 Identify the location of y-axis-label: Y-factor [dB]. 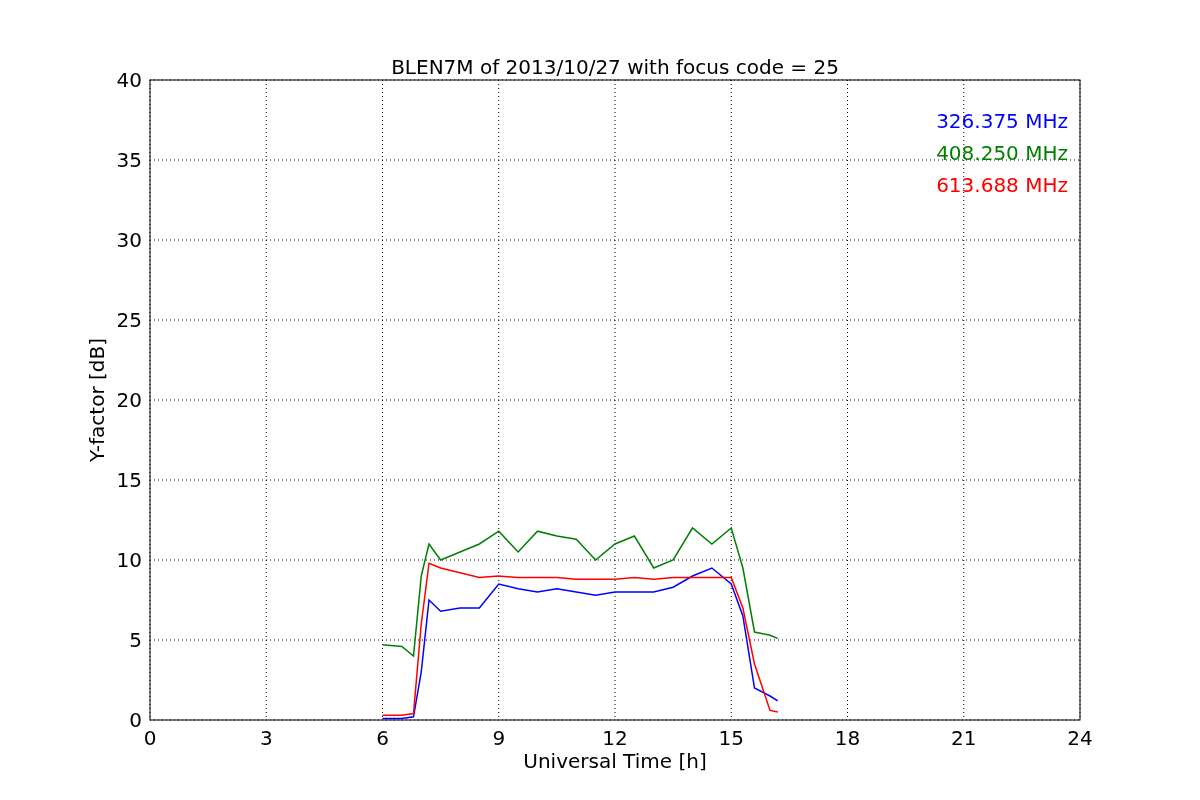
(97, 400).